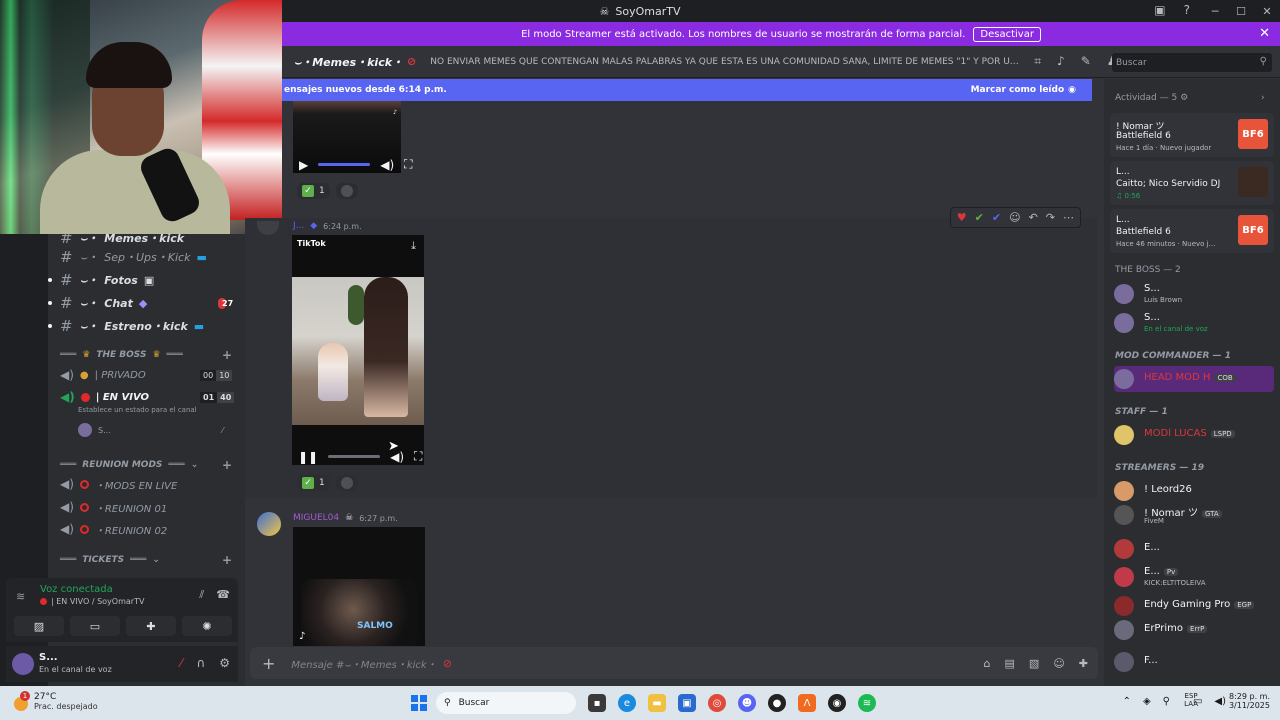 This screenshot has width=1280, height=720. I want to click on member-item: ErPrimo ErrP, so click(1194, 630).